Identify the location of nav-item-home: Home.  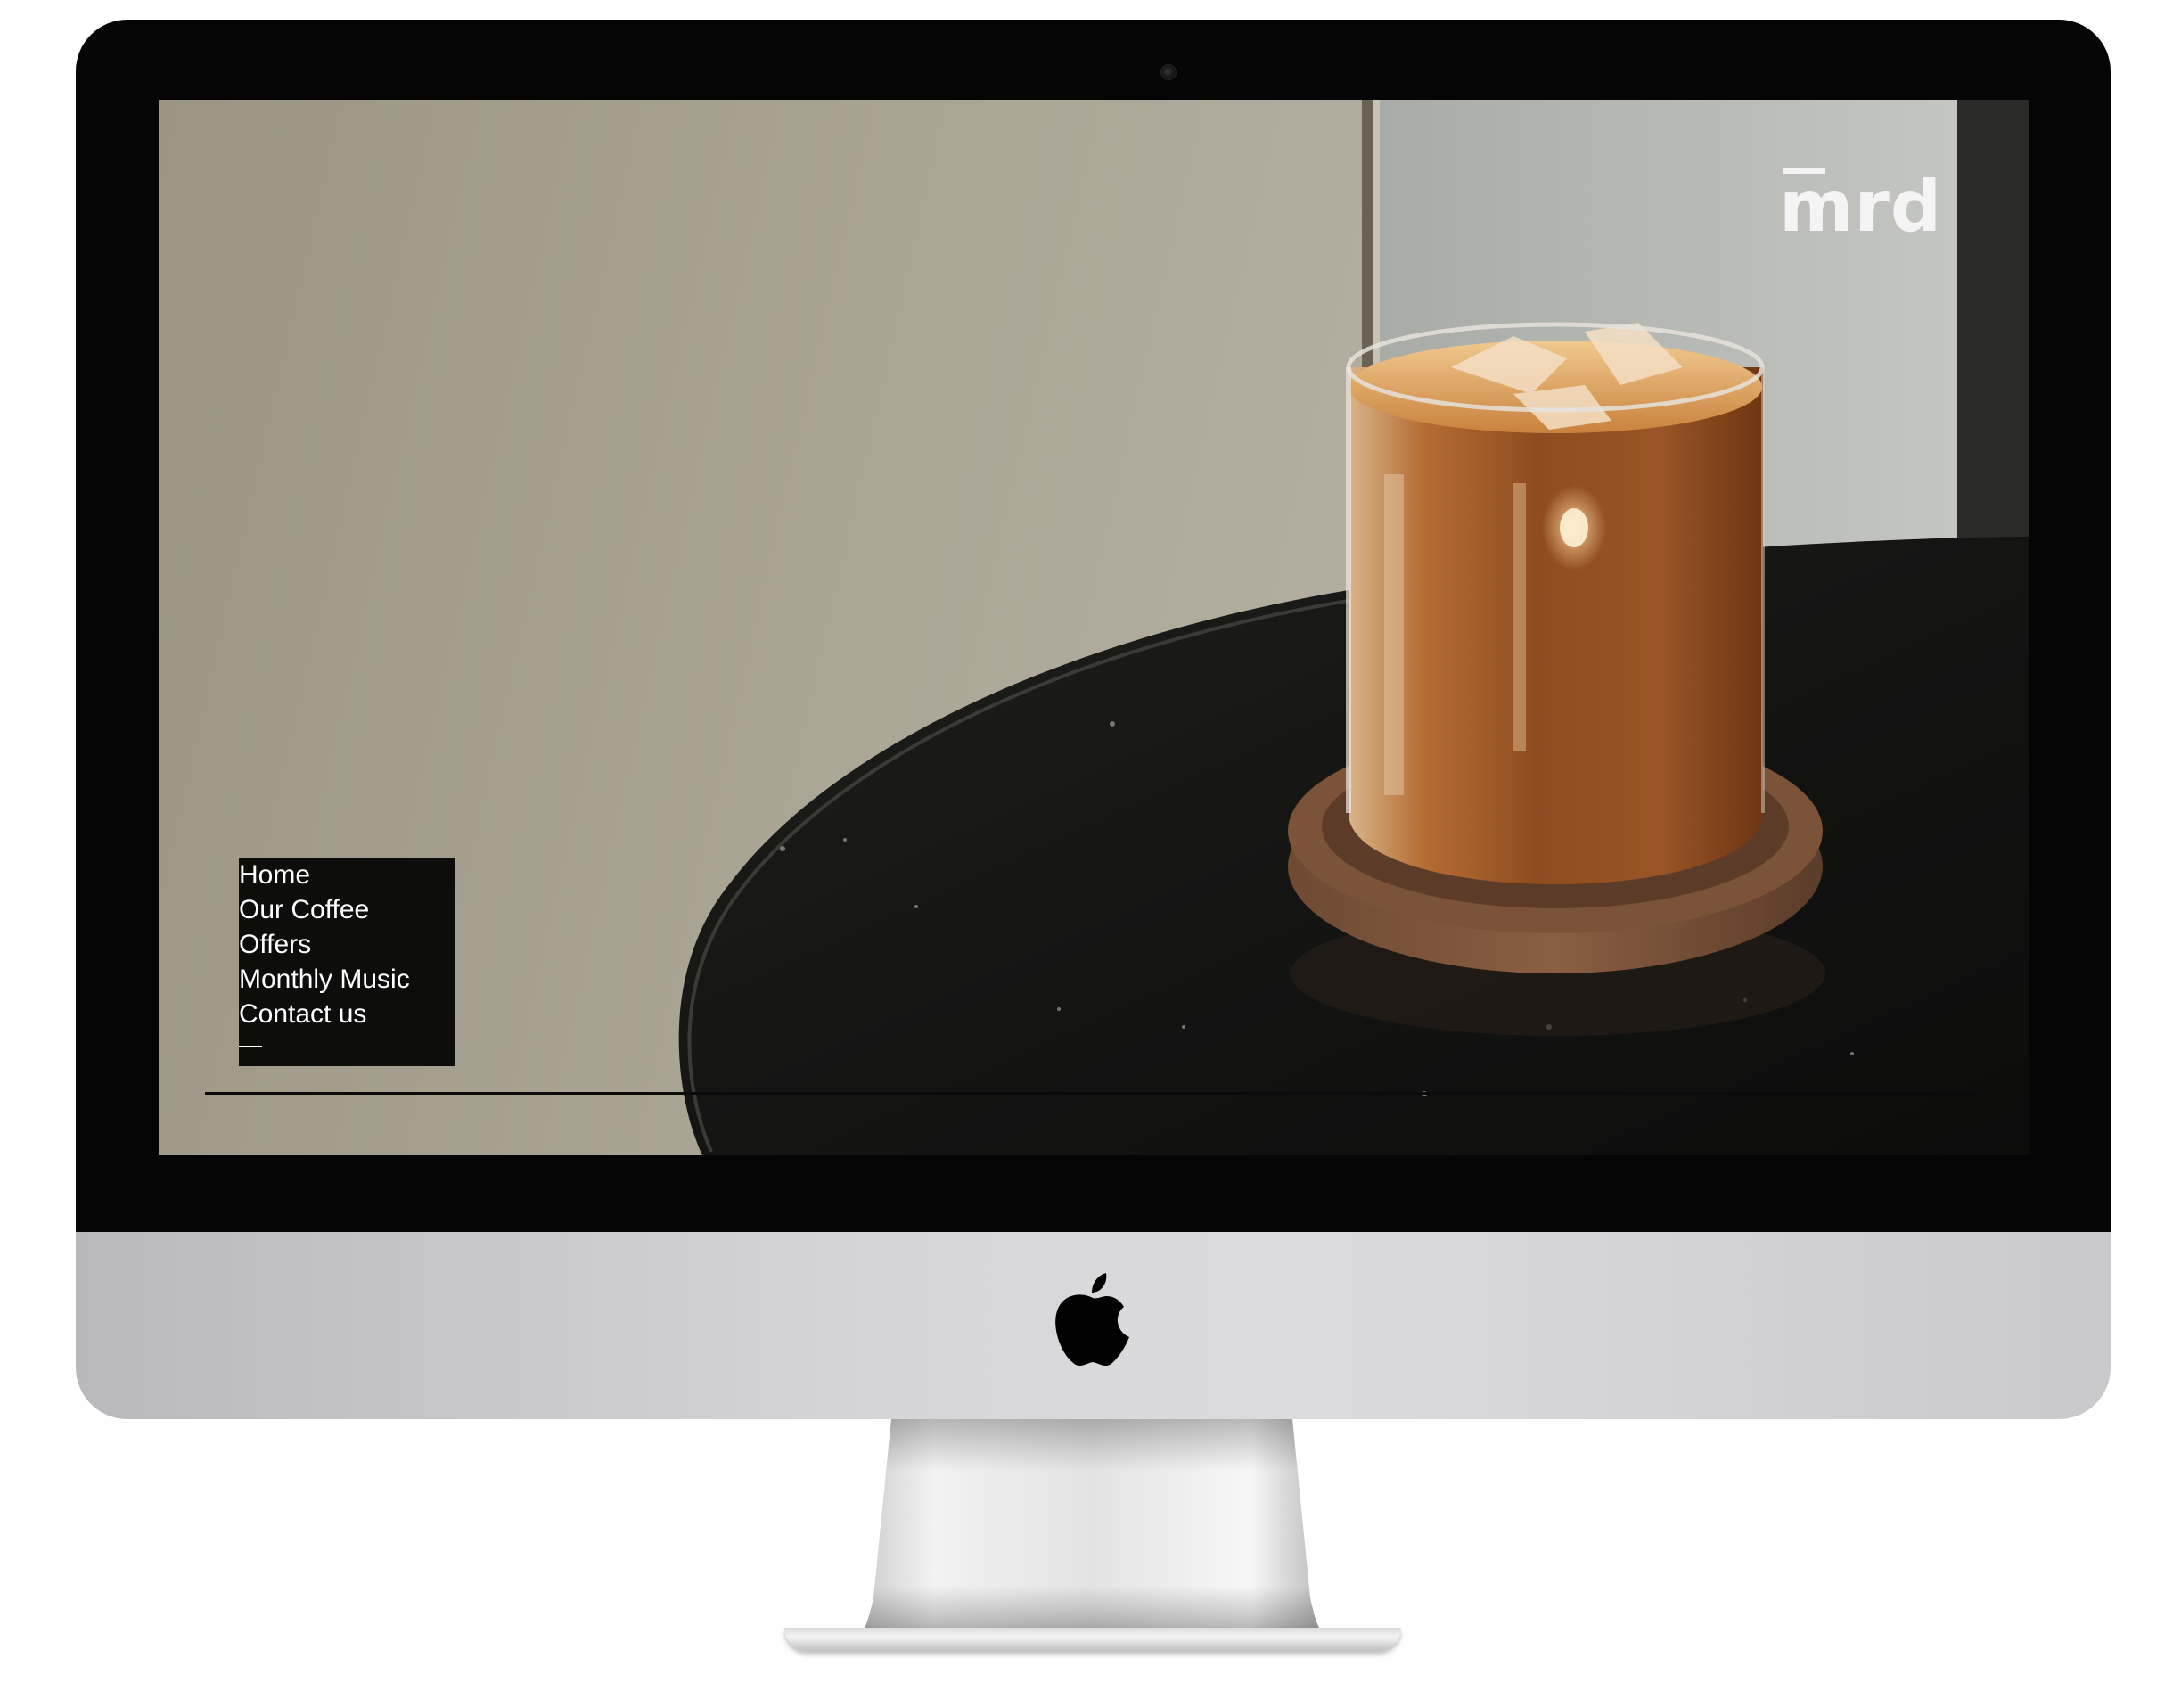
(347, 875).